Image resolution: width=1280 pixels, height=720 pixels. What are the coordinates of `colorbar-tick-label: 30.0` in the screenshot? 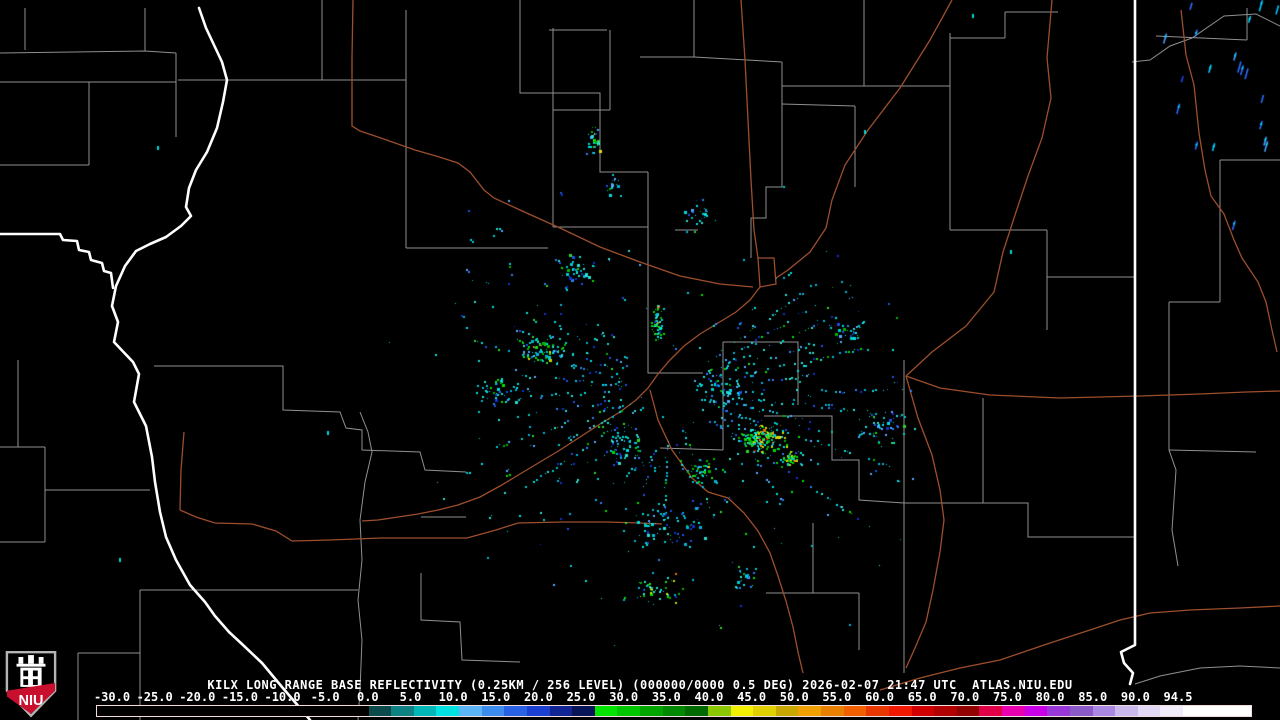 It's located at (624, 697).